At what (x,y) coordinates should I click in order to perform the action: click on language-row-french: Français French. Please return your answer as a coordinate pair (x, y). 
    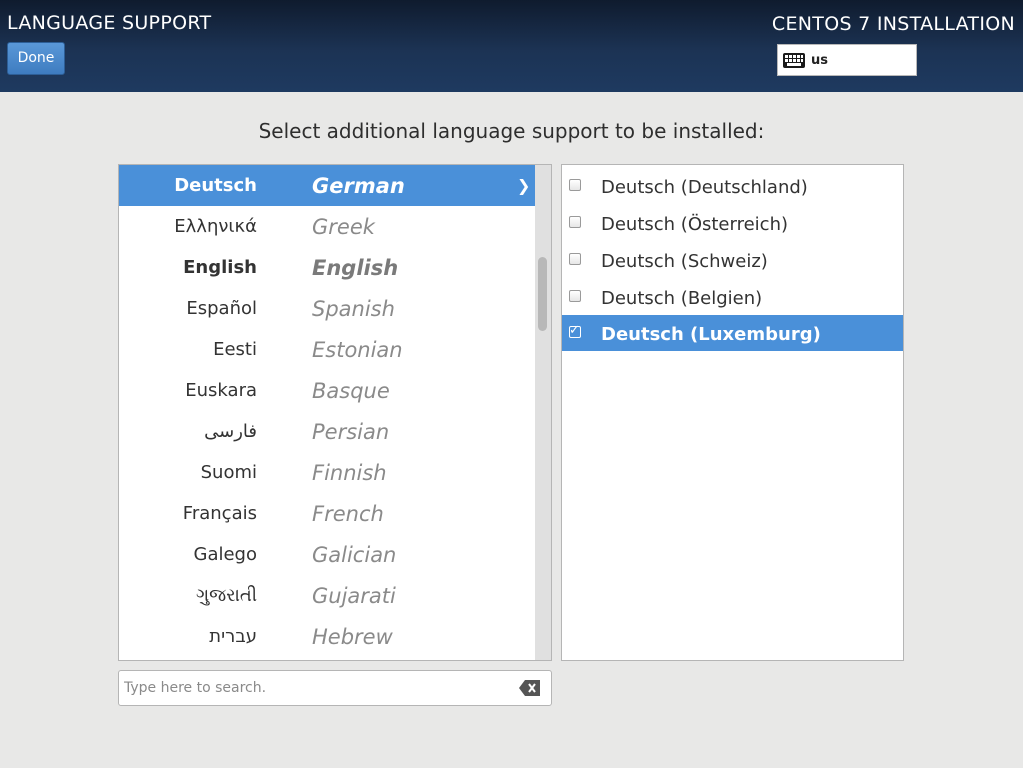
    Looking at the image, I should click on (327, 513).